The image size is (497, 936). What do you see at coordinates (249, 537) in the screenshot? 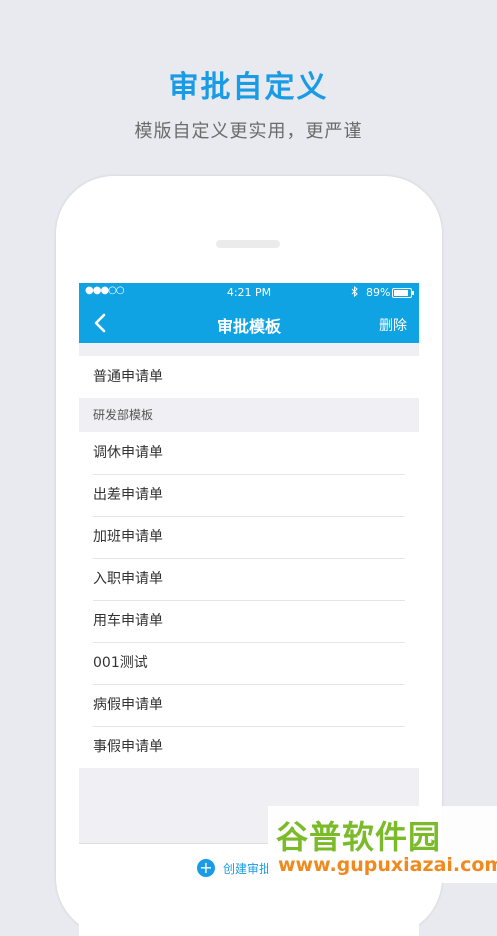
I see `list-item: 加班申请单` at bounding box center [249, 537].